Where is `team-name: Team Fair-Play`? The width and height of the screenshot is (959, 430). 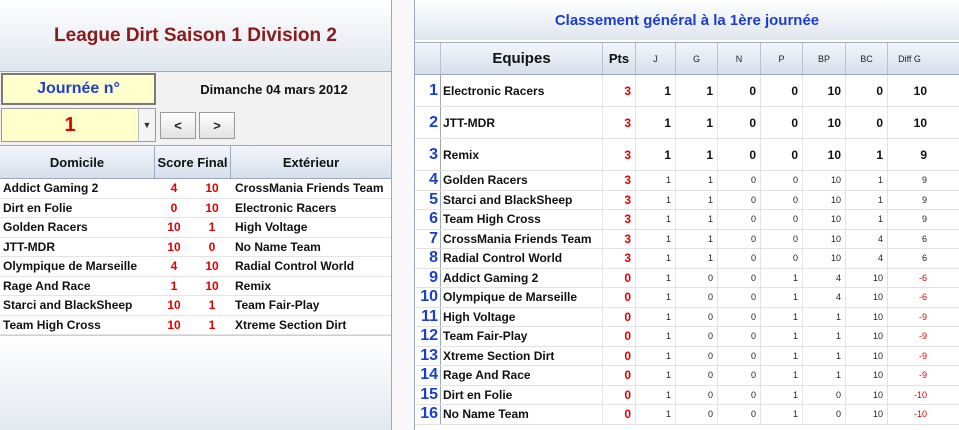 team-name: Team Fair-Play is located at coordinates (522, 336).